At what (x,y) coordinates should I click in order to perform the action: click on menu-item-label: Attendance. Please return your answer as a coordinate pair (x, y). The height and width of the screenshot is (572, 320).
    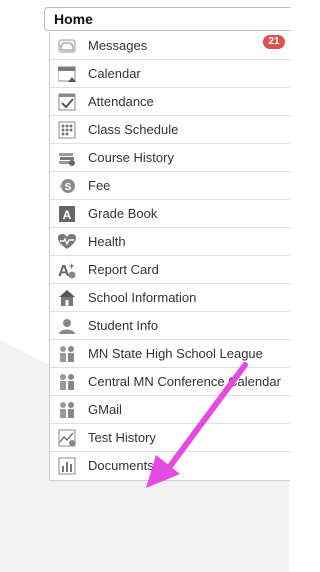
    Looking at the image, I should click on (121, 101).